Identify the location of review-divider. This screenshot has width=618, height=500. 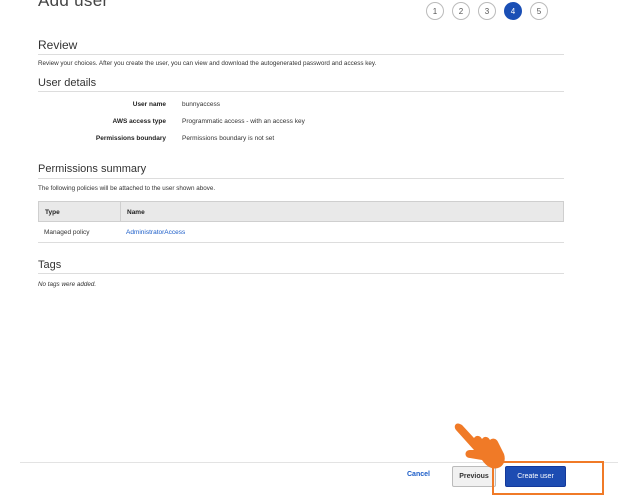
(301, 54).